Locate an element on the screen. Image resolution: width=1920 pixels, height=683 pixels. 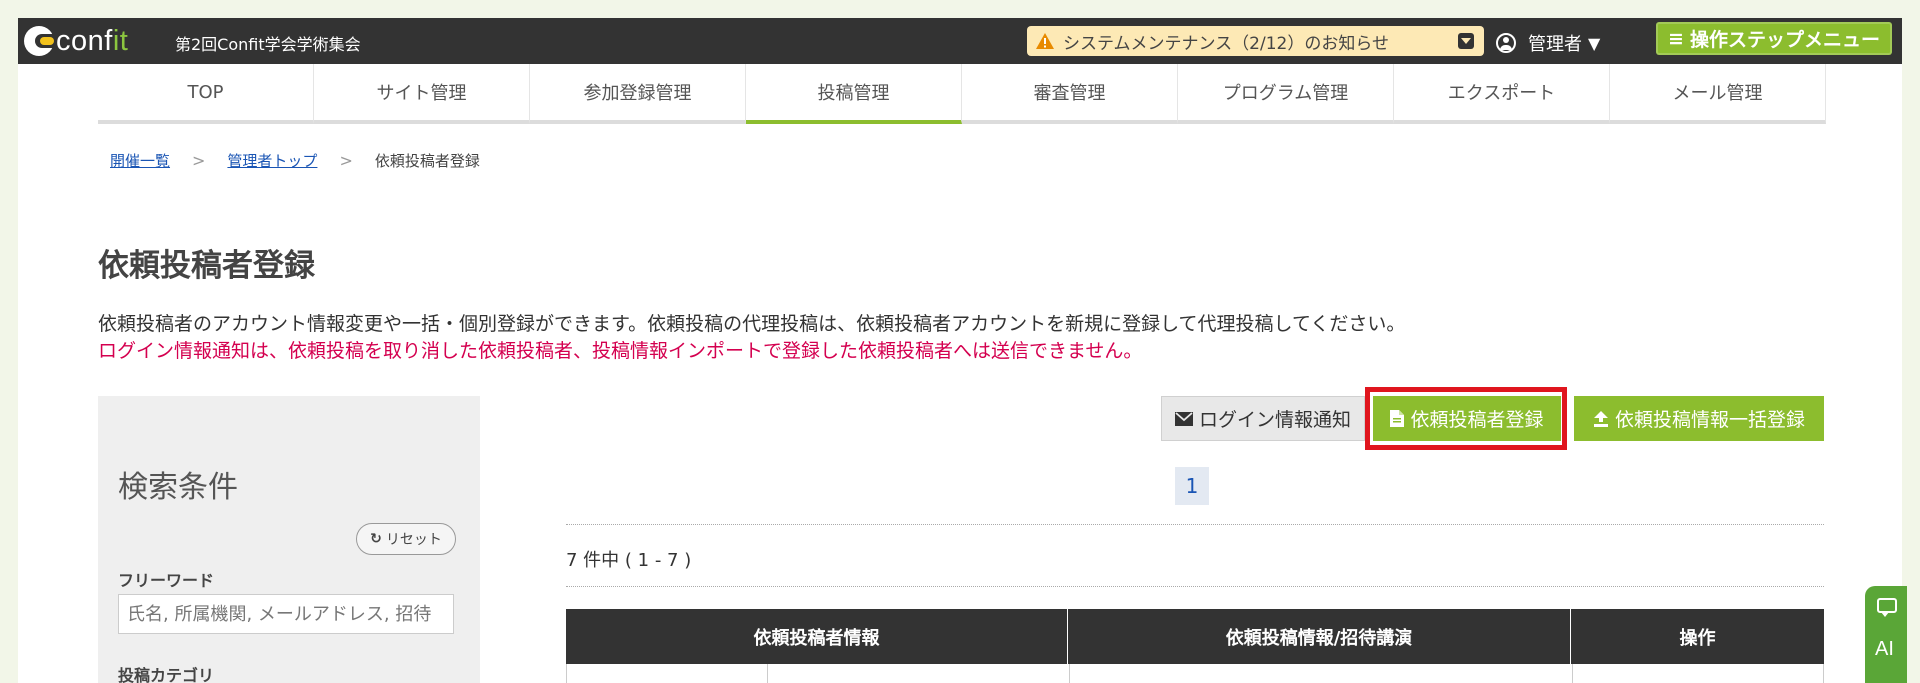
user-menu: 管理者 ▼ is located at coordinates (1548, 43).